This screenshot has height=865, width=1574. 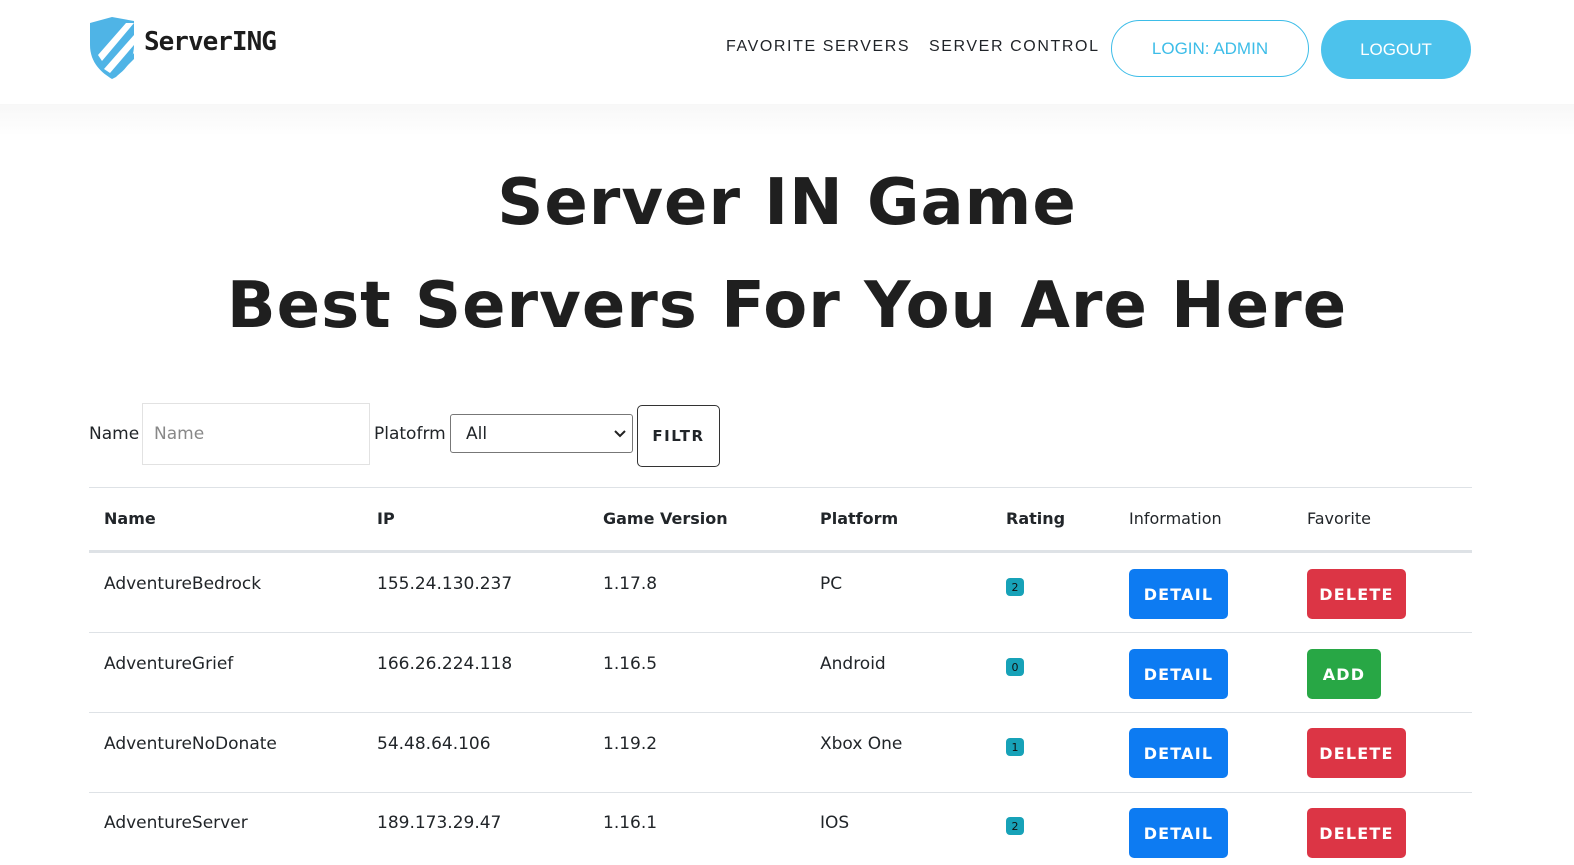 What do you see at coordinates (1210, 48) in the screenshot?
I see `login-button: LOGIN: ADMIN` at bounding box center [1210, 48].